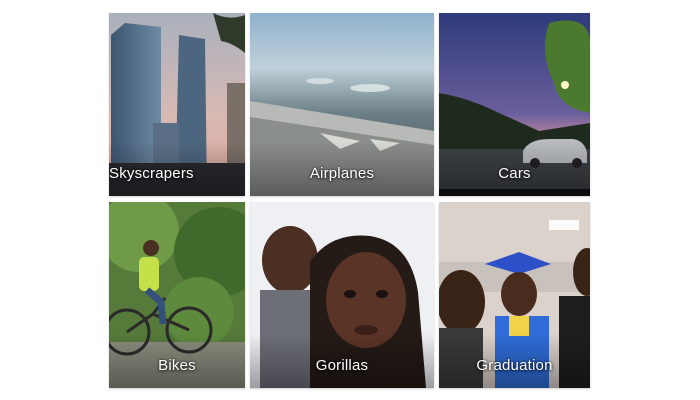 The image size is (700, 400). I want to click on category-label: Bikes, so click(177, 365).